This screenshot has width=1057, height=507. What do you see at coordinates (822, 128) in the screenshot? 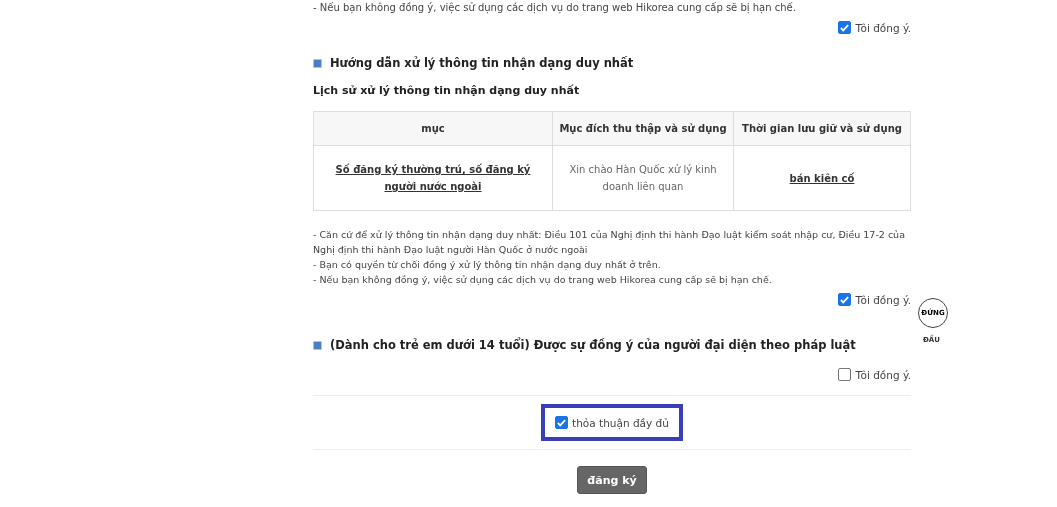
I see `column-header: Thời gian lưu giữ và sử dụng` at bounding box center [822, 128].